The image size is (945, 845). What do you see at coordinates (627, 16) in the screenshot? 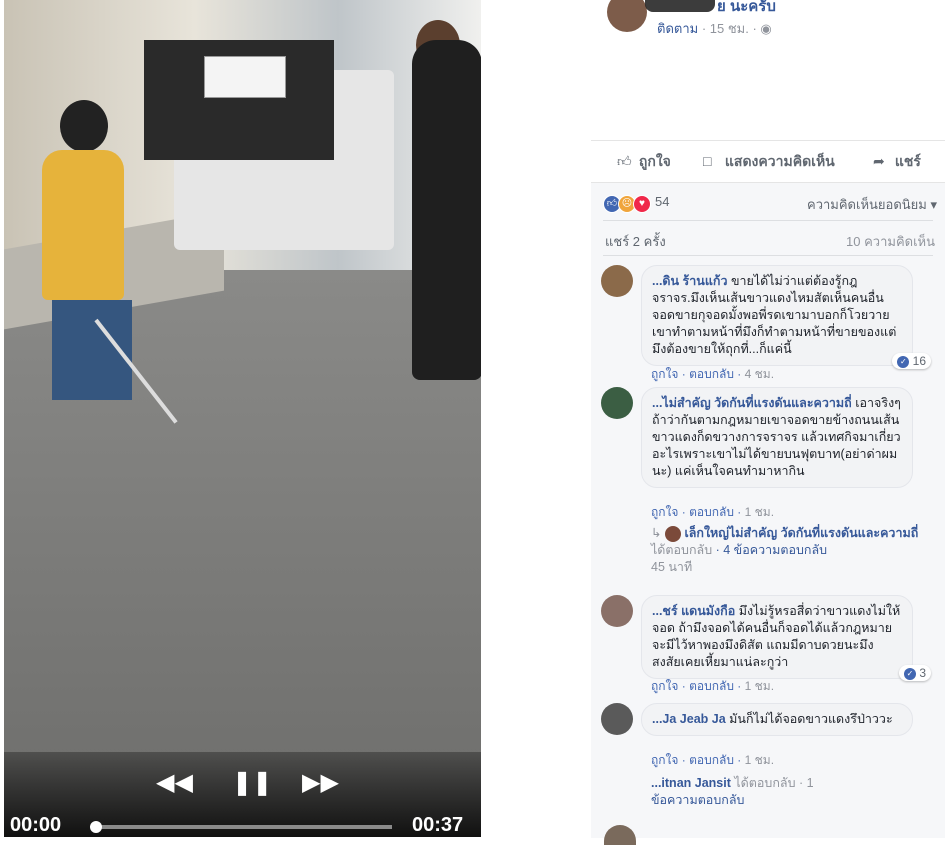
I see `author-avatar` at bounding box center [627, 16].